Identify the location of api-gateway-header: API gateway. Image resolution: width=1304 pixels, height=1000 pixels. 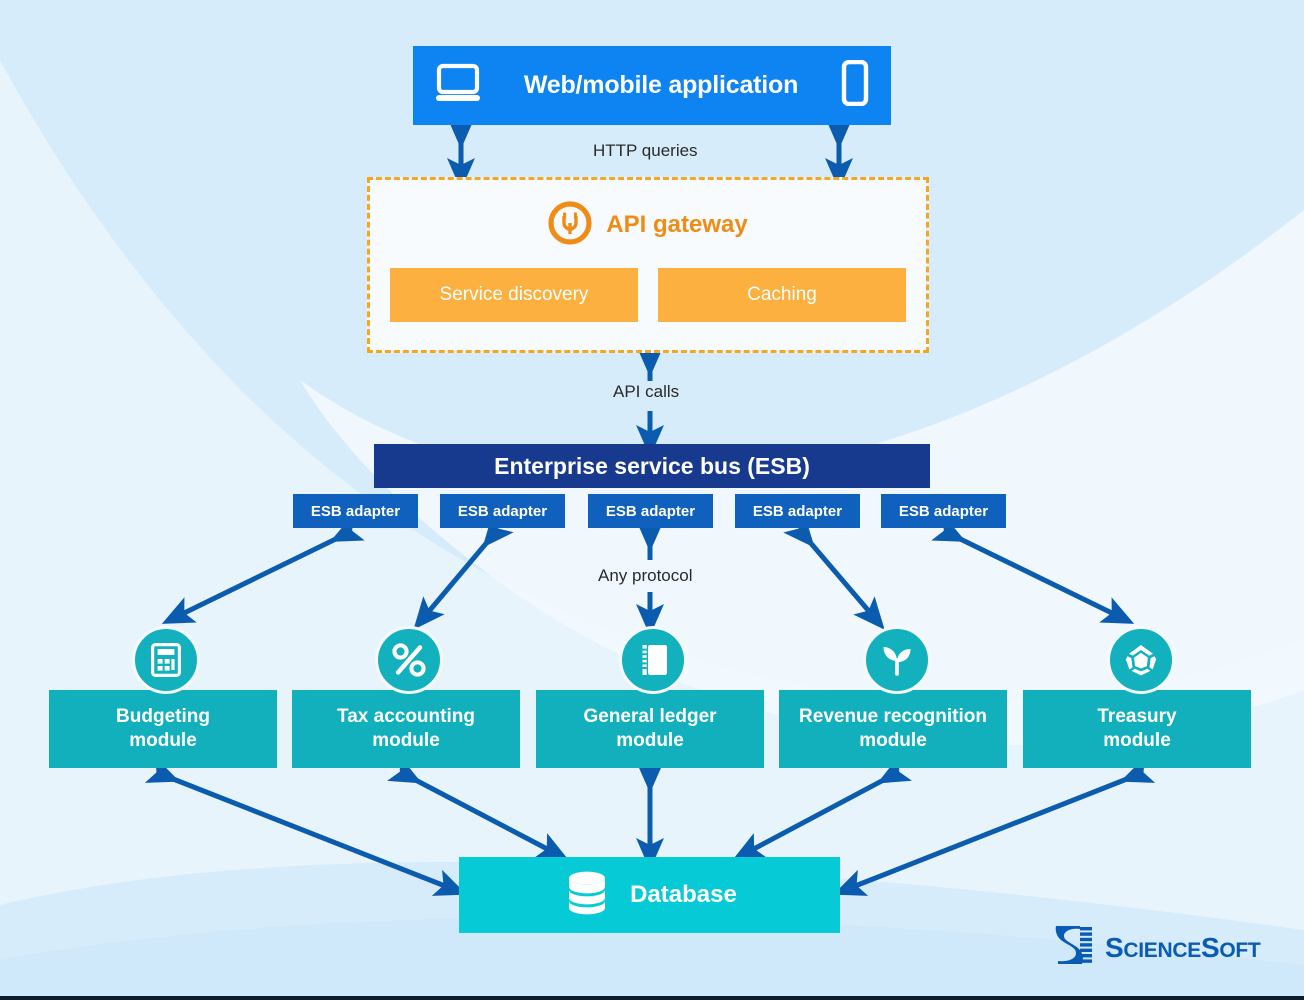
(648, 225).